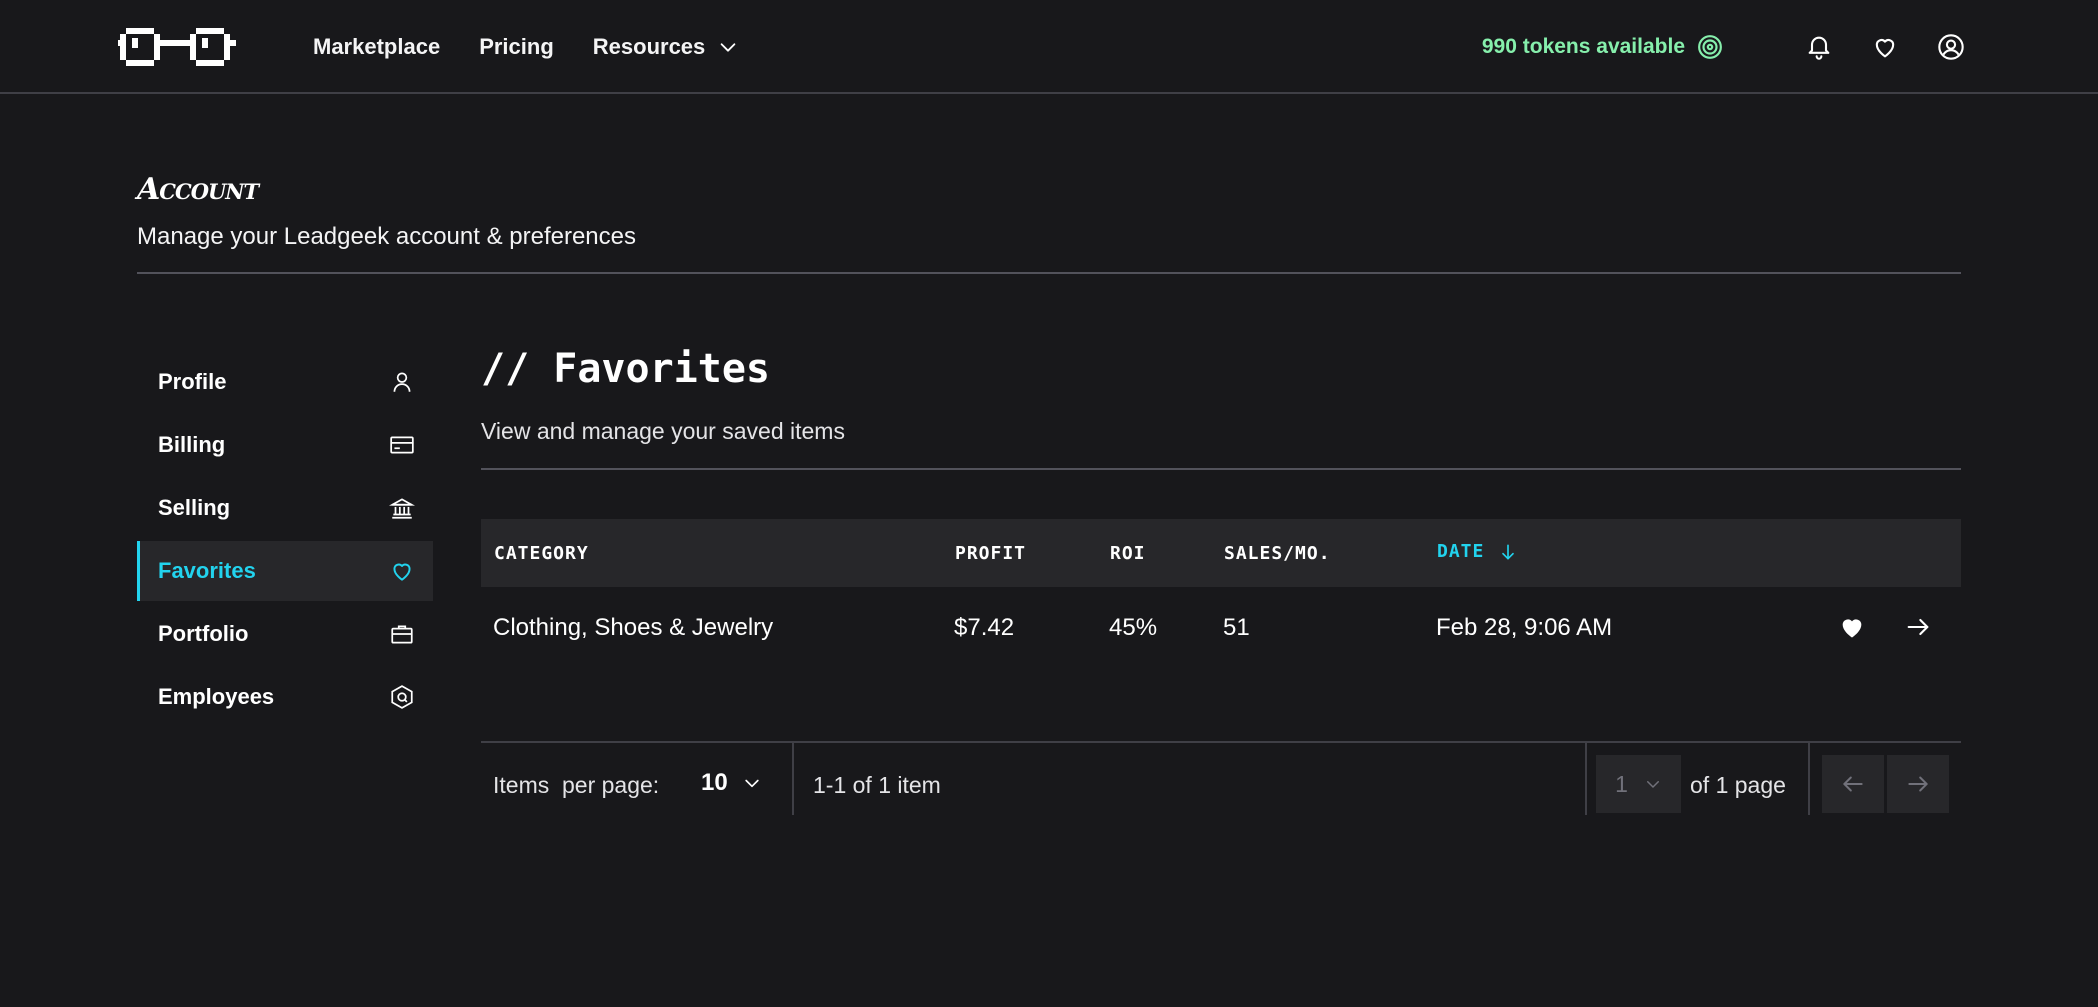 Image resolution: width=2098 pixels, height=1007 pixels. Describe the element at coordinates (1738, 785) in the screenshot. I see `of-pages-label: of 1 page` at that location.